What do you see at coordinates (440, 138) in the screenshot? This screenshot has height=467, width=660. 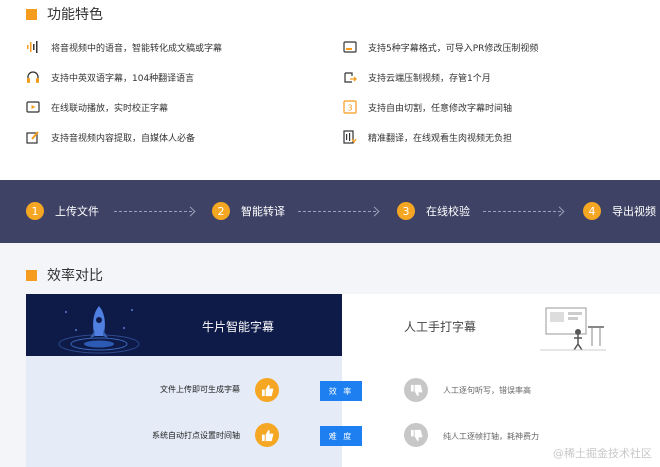 I see `feature-text: 精准翻译，在线观看生肉视频无负担` at bounding box center [440, 138].